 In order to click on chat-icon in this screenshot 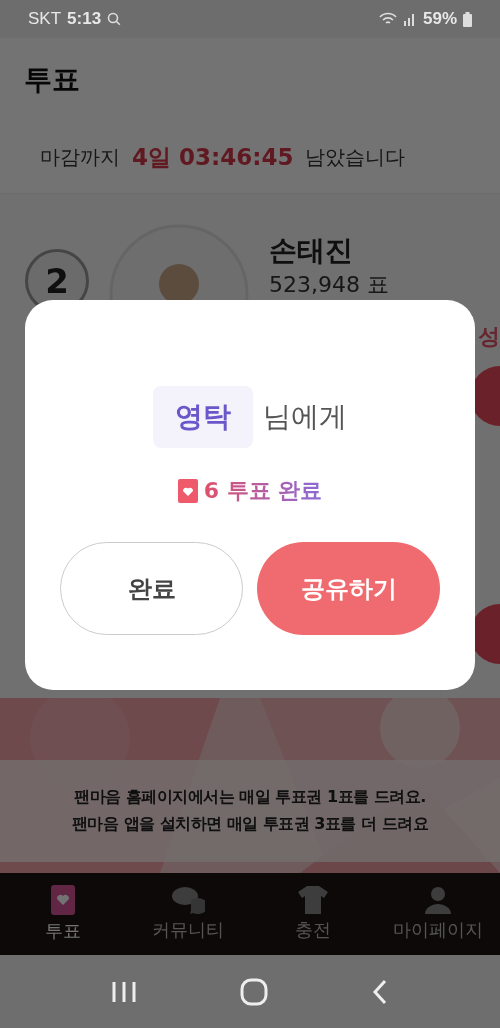, I will do `click(187, 900)`.